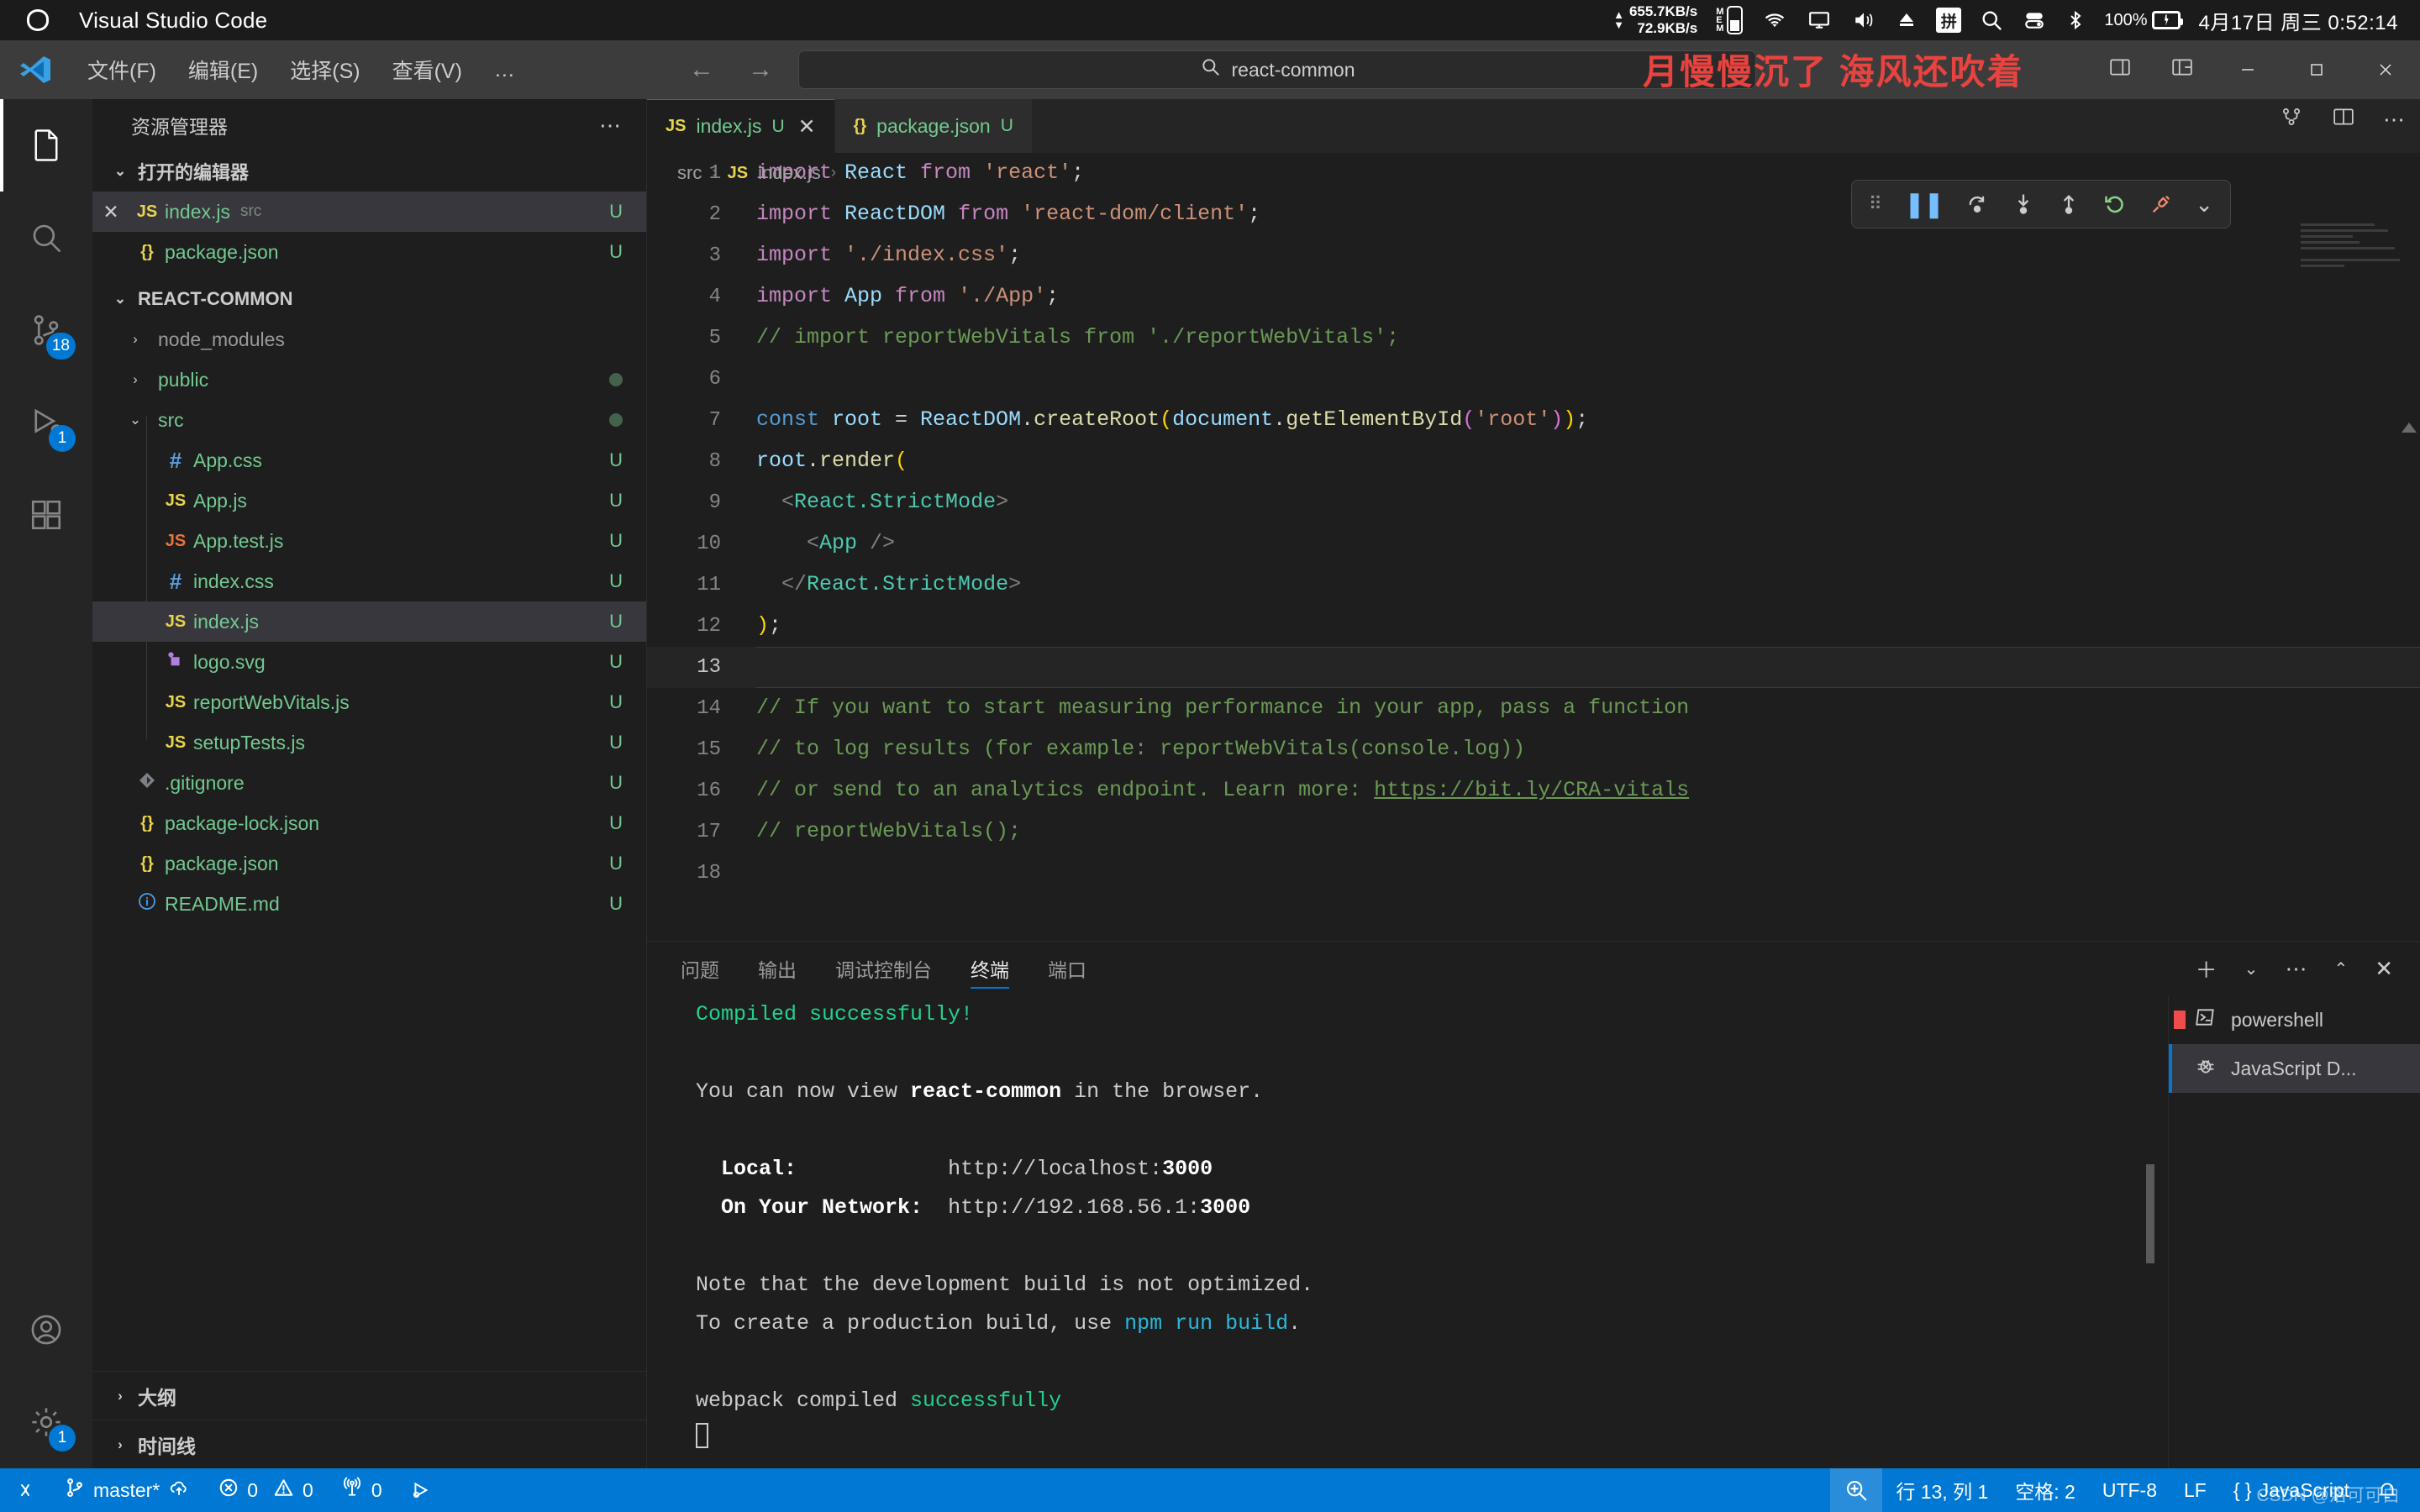 This screenshot has width=2420, height=1512. What do you see at coordinates (369, 581) in the screenshot?
I see `tree-item-index-css: # index.css U` at bounding box center [369, 581].